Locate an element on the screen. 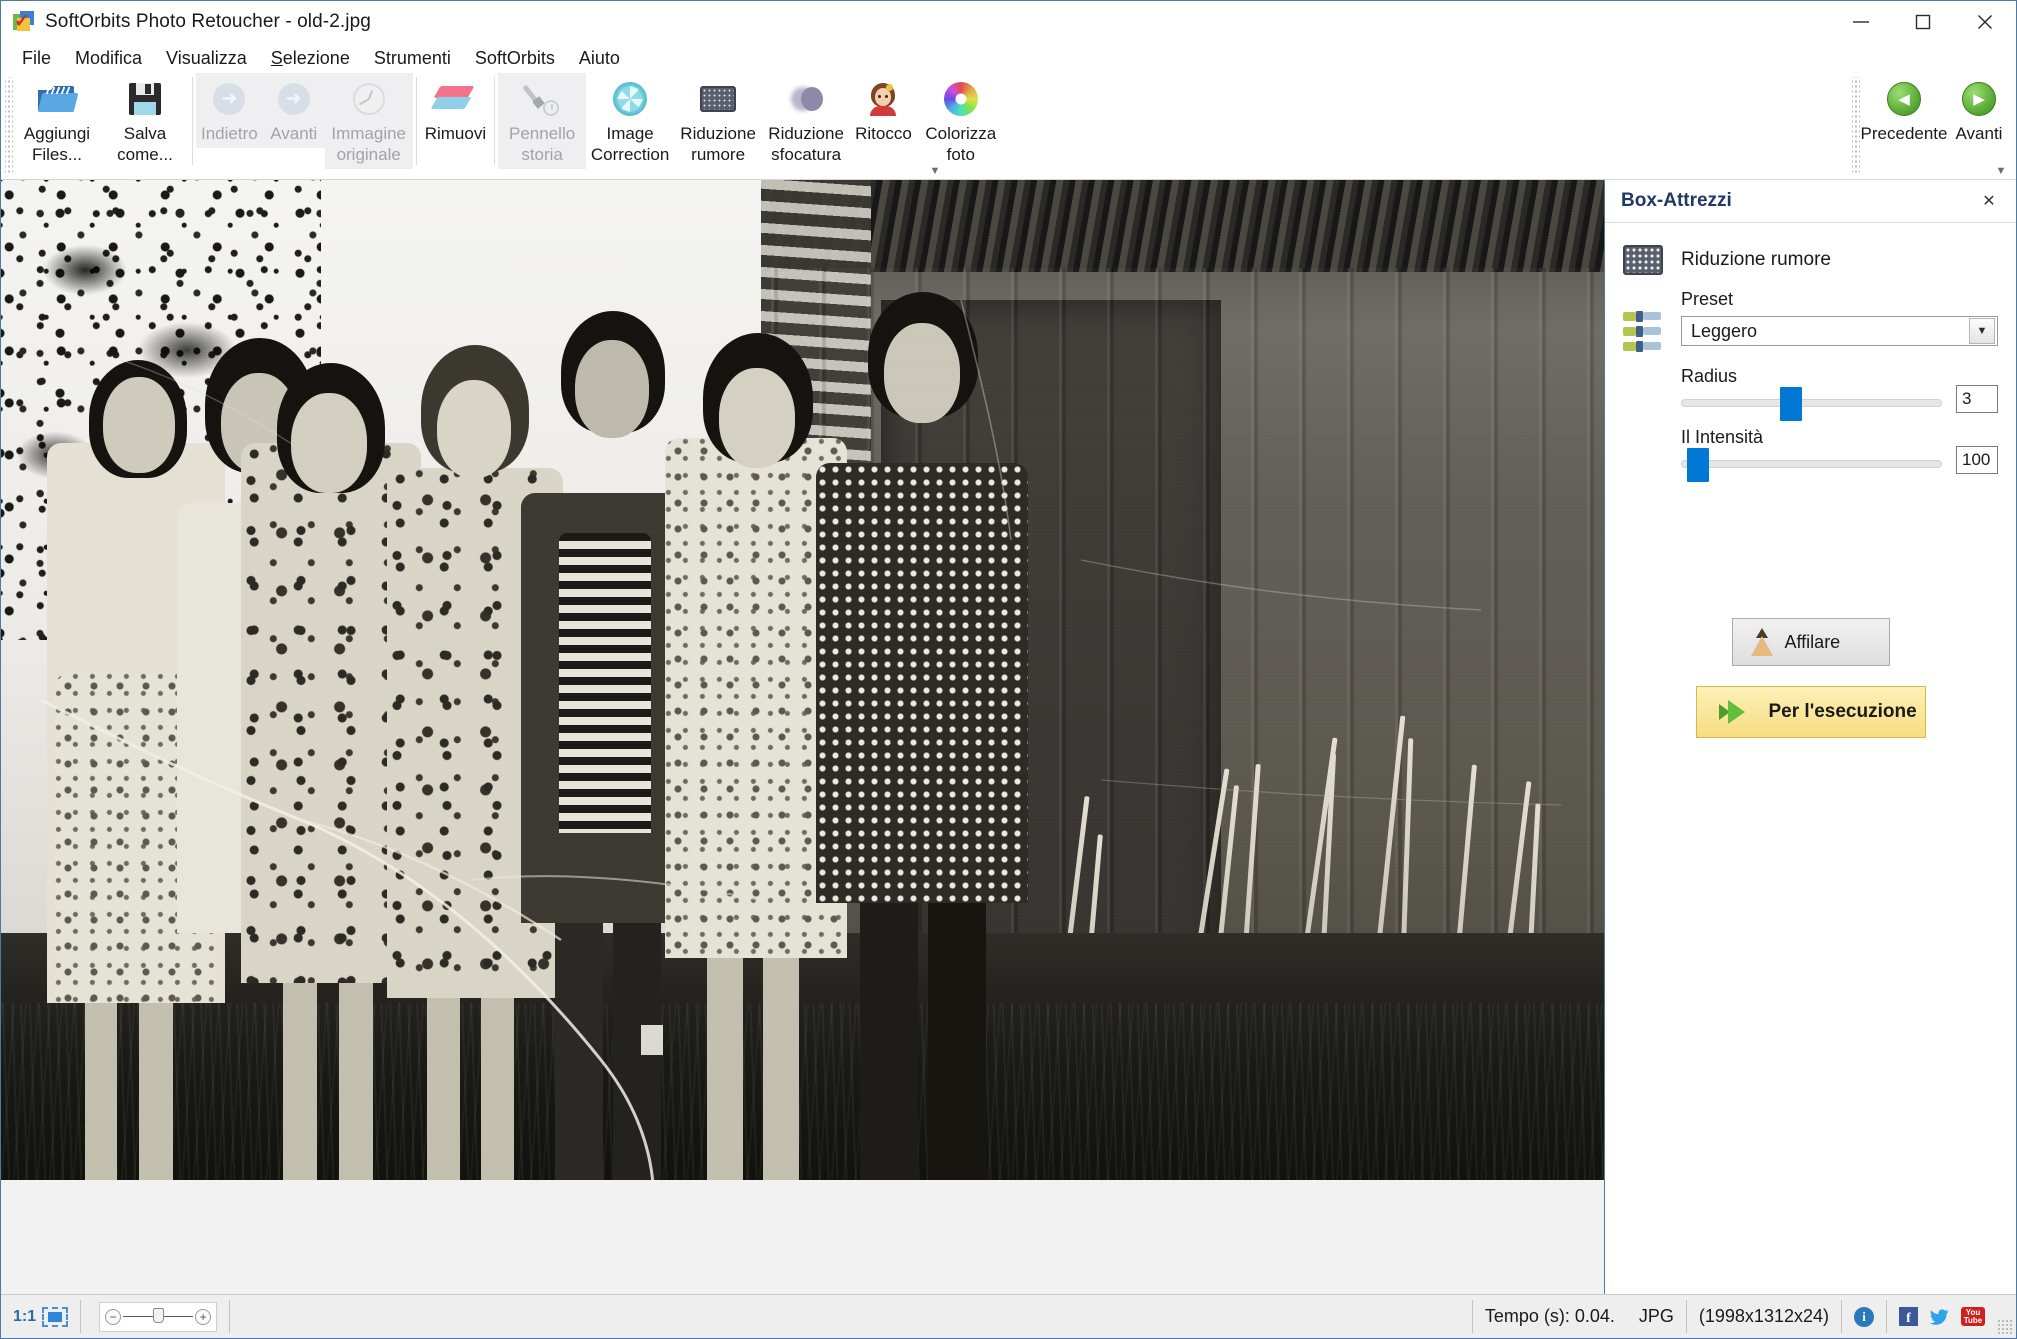  intensity-value-input: 100 is located at coordinates (1977, 460).